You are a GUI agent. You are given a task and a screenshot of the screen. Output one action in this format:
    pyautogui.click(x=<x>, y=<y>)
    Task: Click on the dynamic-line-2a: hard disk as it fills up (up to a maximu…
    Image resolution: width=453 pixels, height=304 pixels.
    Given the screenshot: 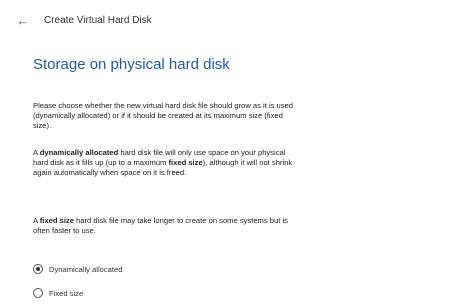 What is the action you would take?
    pyautogui.click(x=101, y=162)
    